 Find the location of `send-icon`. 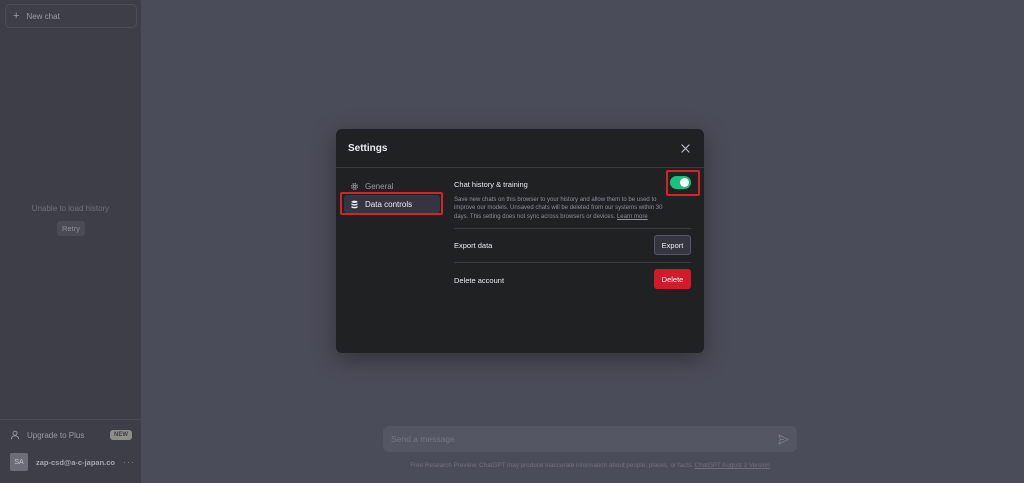

send-icon is located at coordinates (783, 439).